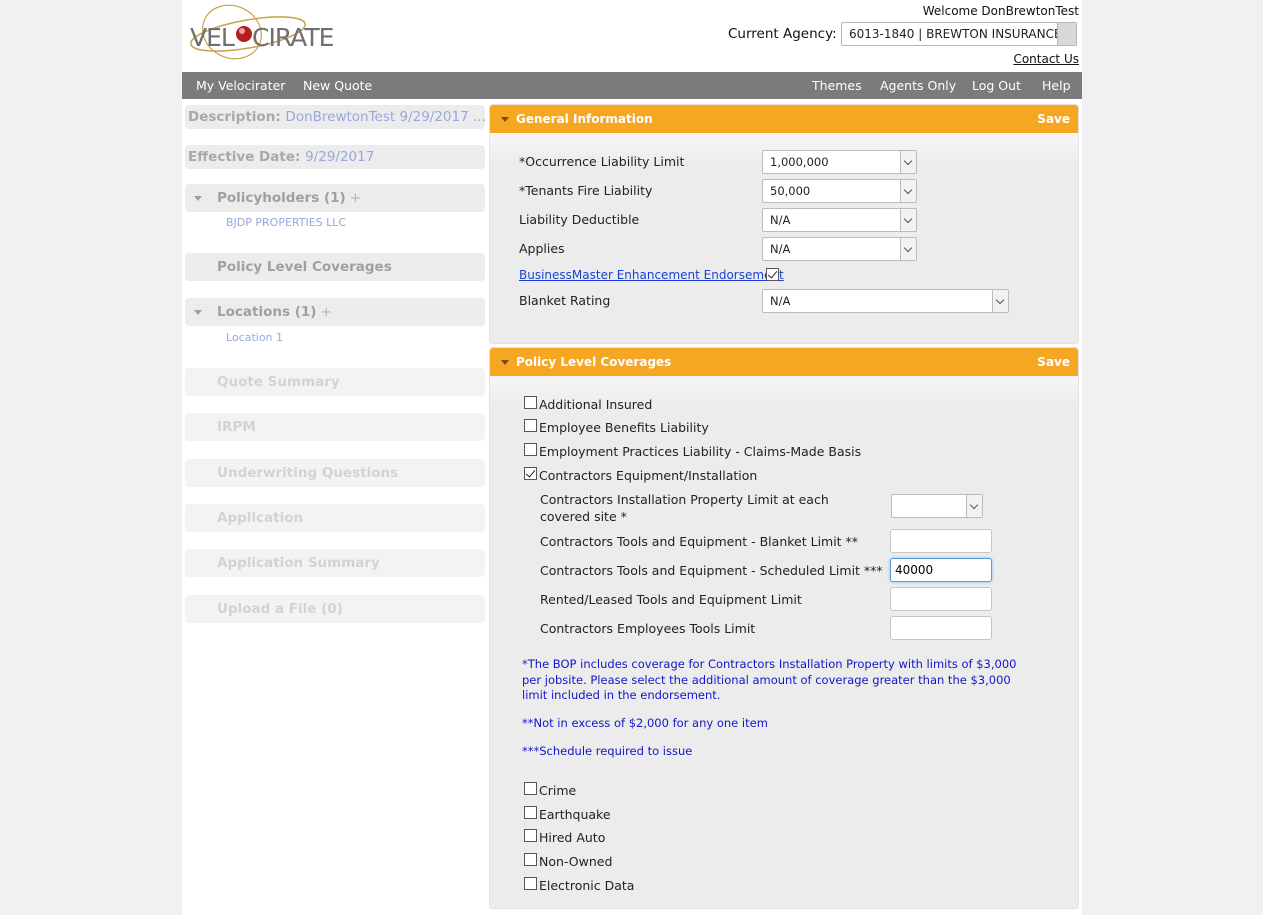  I want to click on additional-insured-checkbox, so click(530, 402).